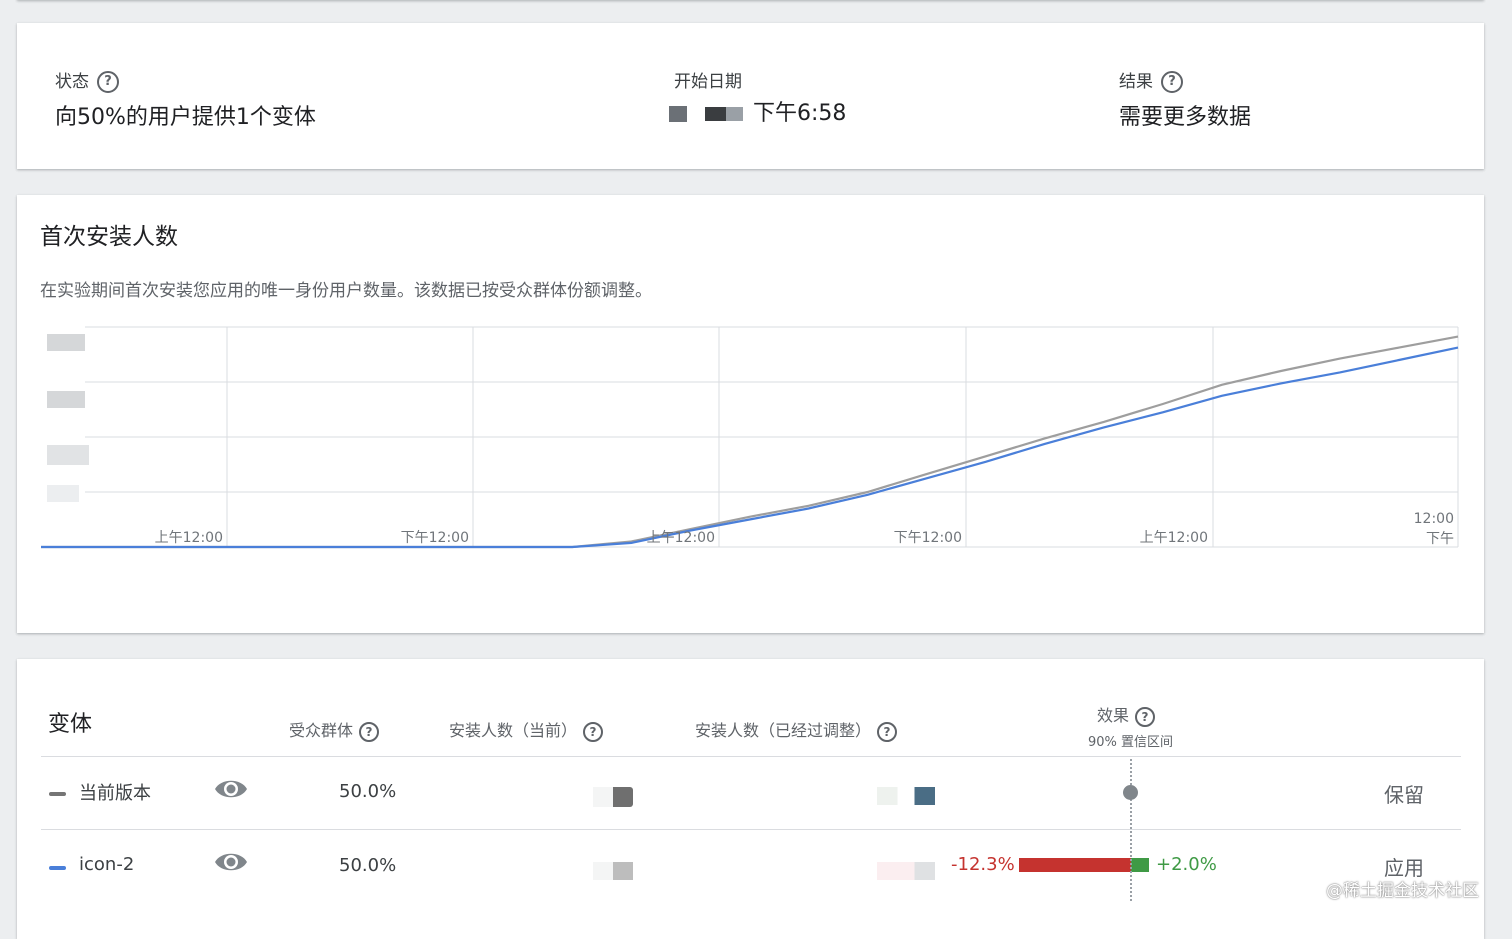  I want to click on variant-name: icon-2, so click(107, 864).